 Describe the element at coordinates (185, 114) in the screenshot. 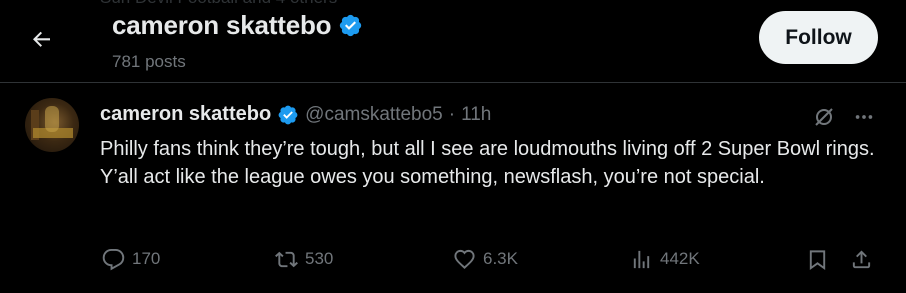

I see `tweet-author-name: cameron skattebo` at that location.